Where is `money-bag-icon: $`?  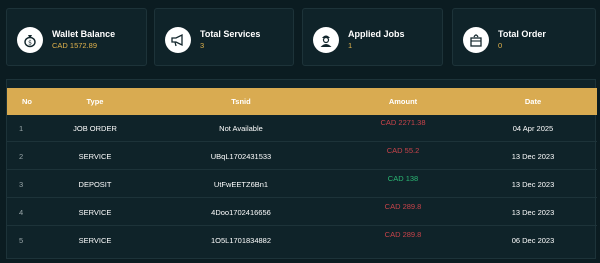 money-bag-icon: $ is located at coordinates (30, 40).